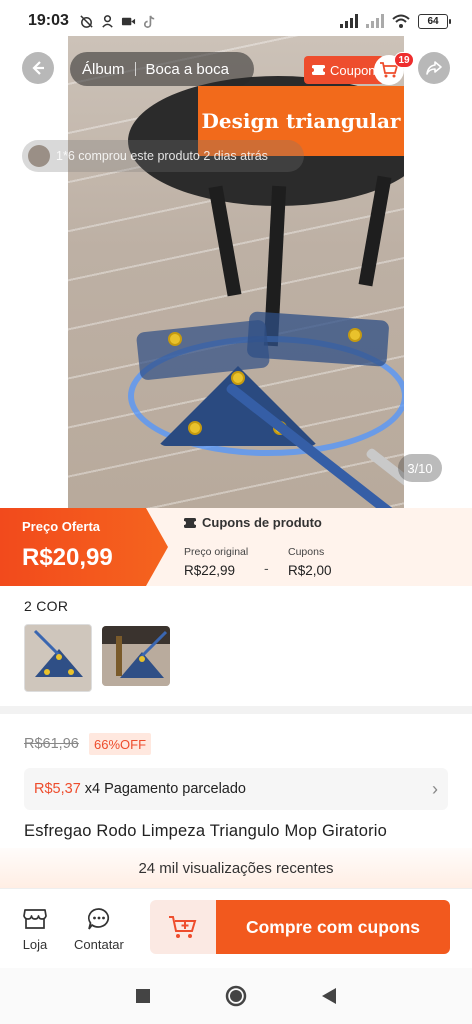 The image size is (472, 1024). I want to click on chevron-right-icon: ›, so click(435, 788).